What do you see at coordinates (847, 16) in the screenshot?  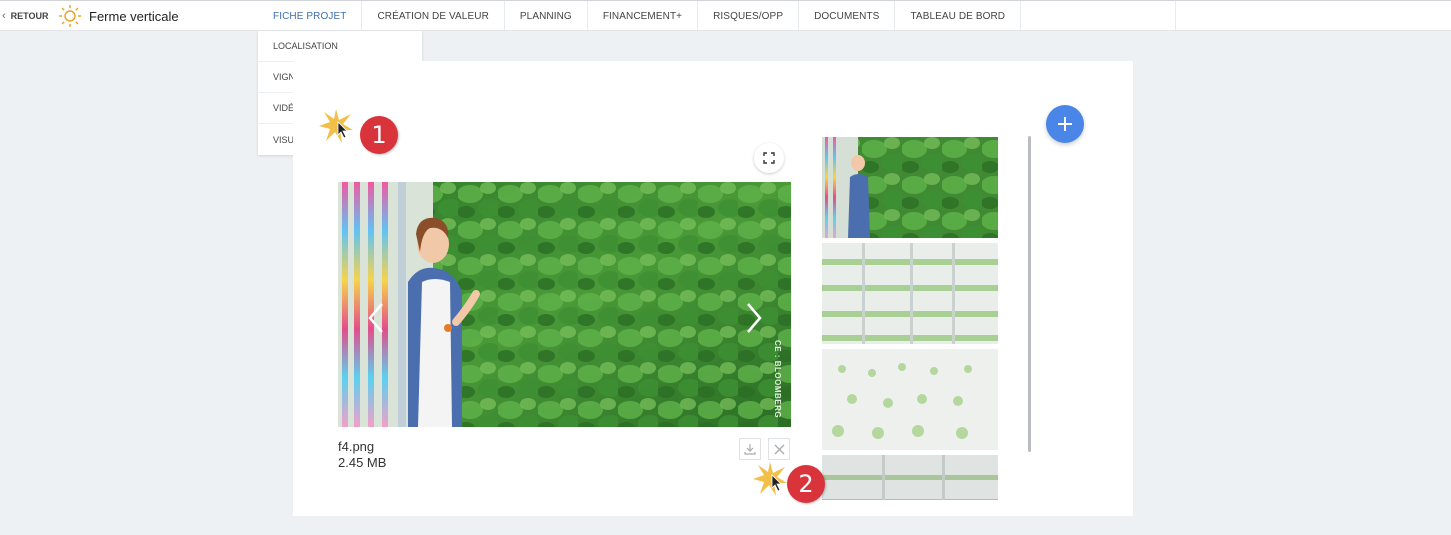 I see `tab-documents: DOCUMENTS` at bounding box center [847, 16].